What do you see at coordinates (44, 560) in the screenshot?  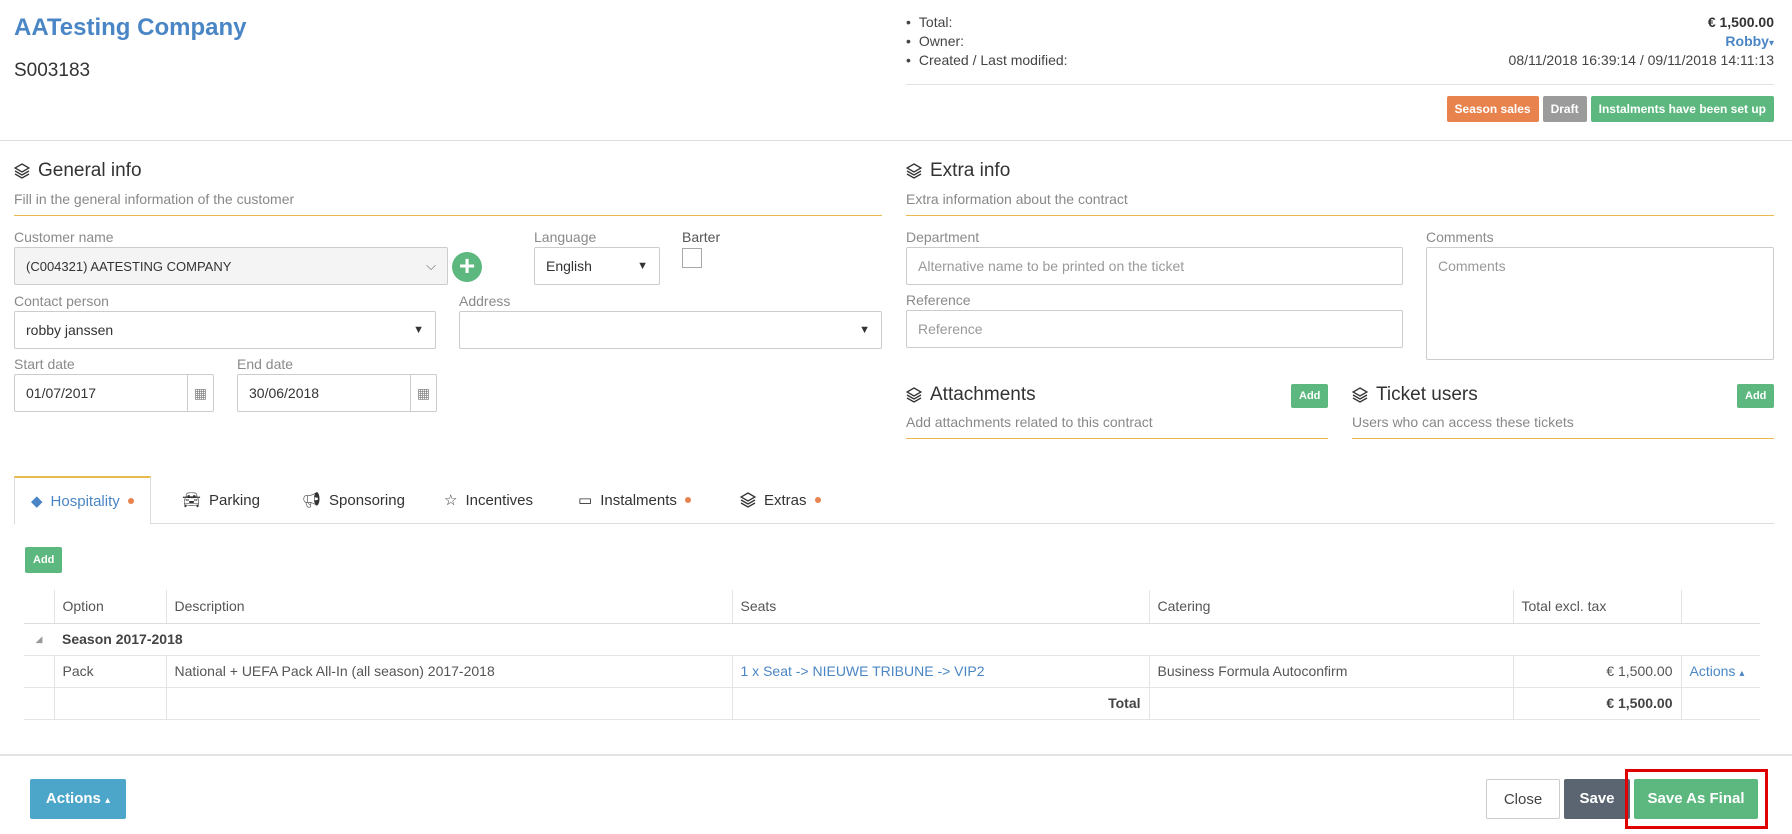 I see `add-hospitality-button: Add` at bounding box center [44, 560].